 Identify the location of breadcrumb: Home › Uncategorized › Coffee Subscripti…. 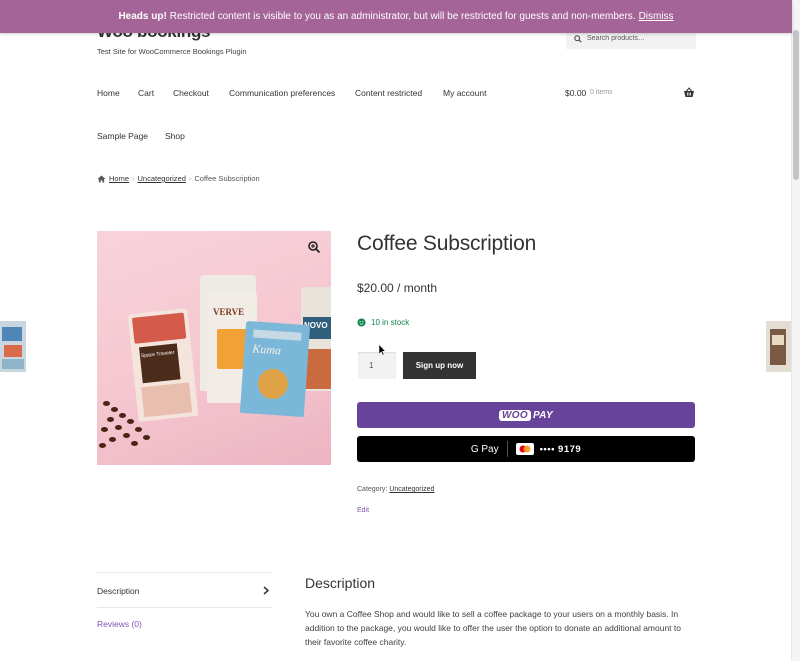
(178, 178).